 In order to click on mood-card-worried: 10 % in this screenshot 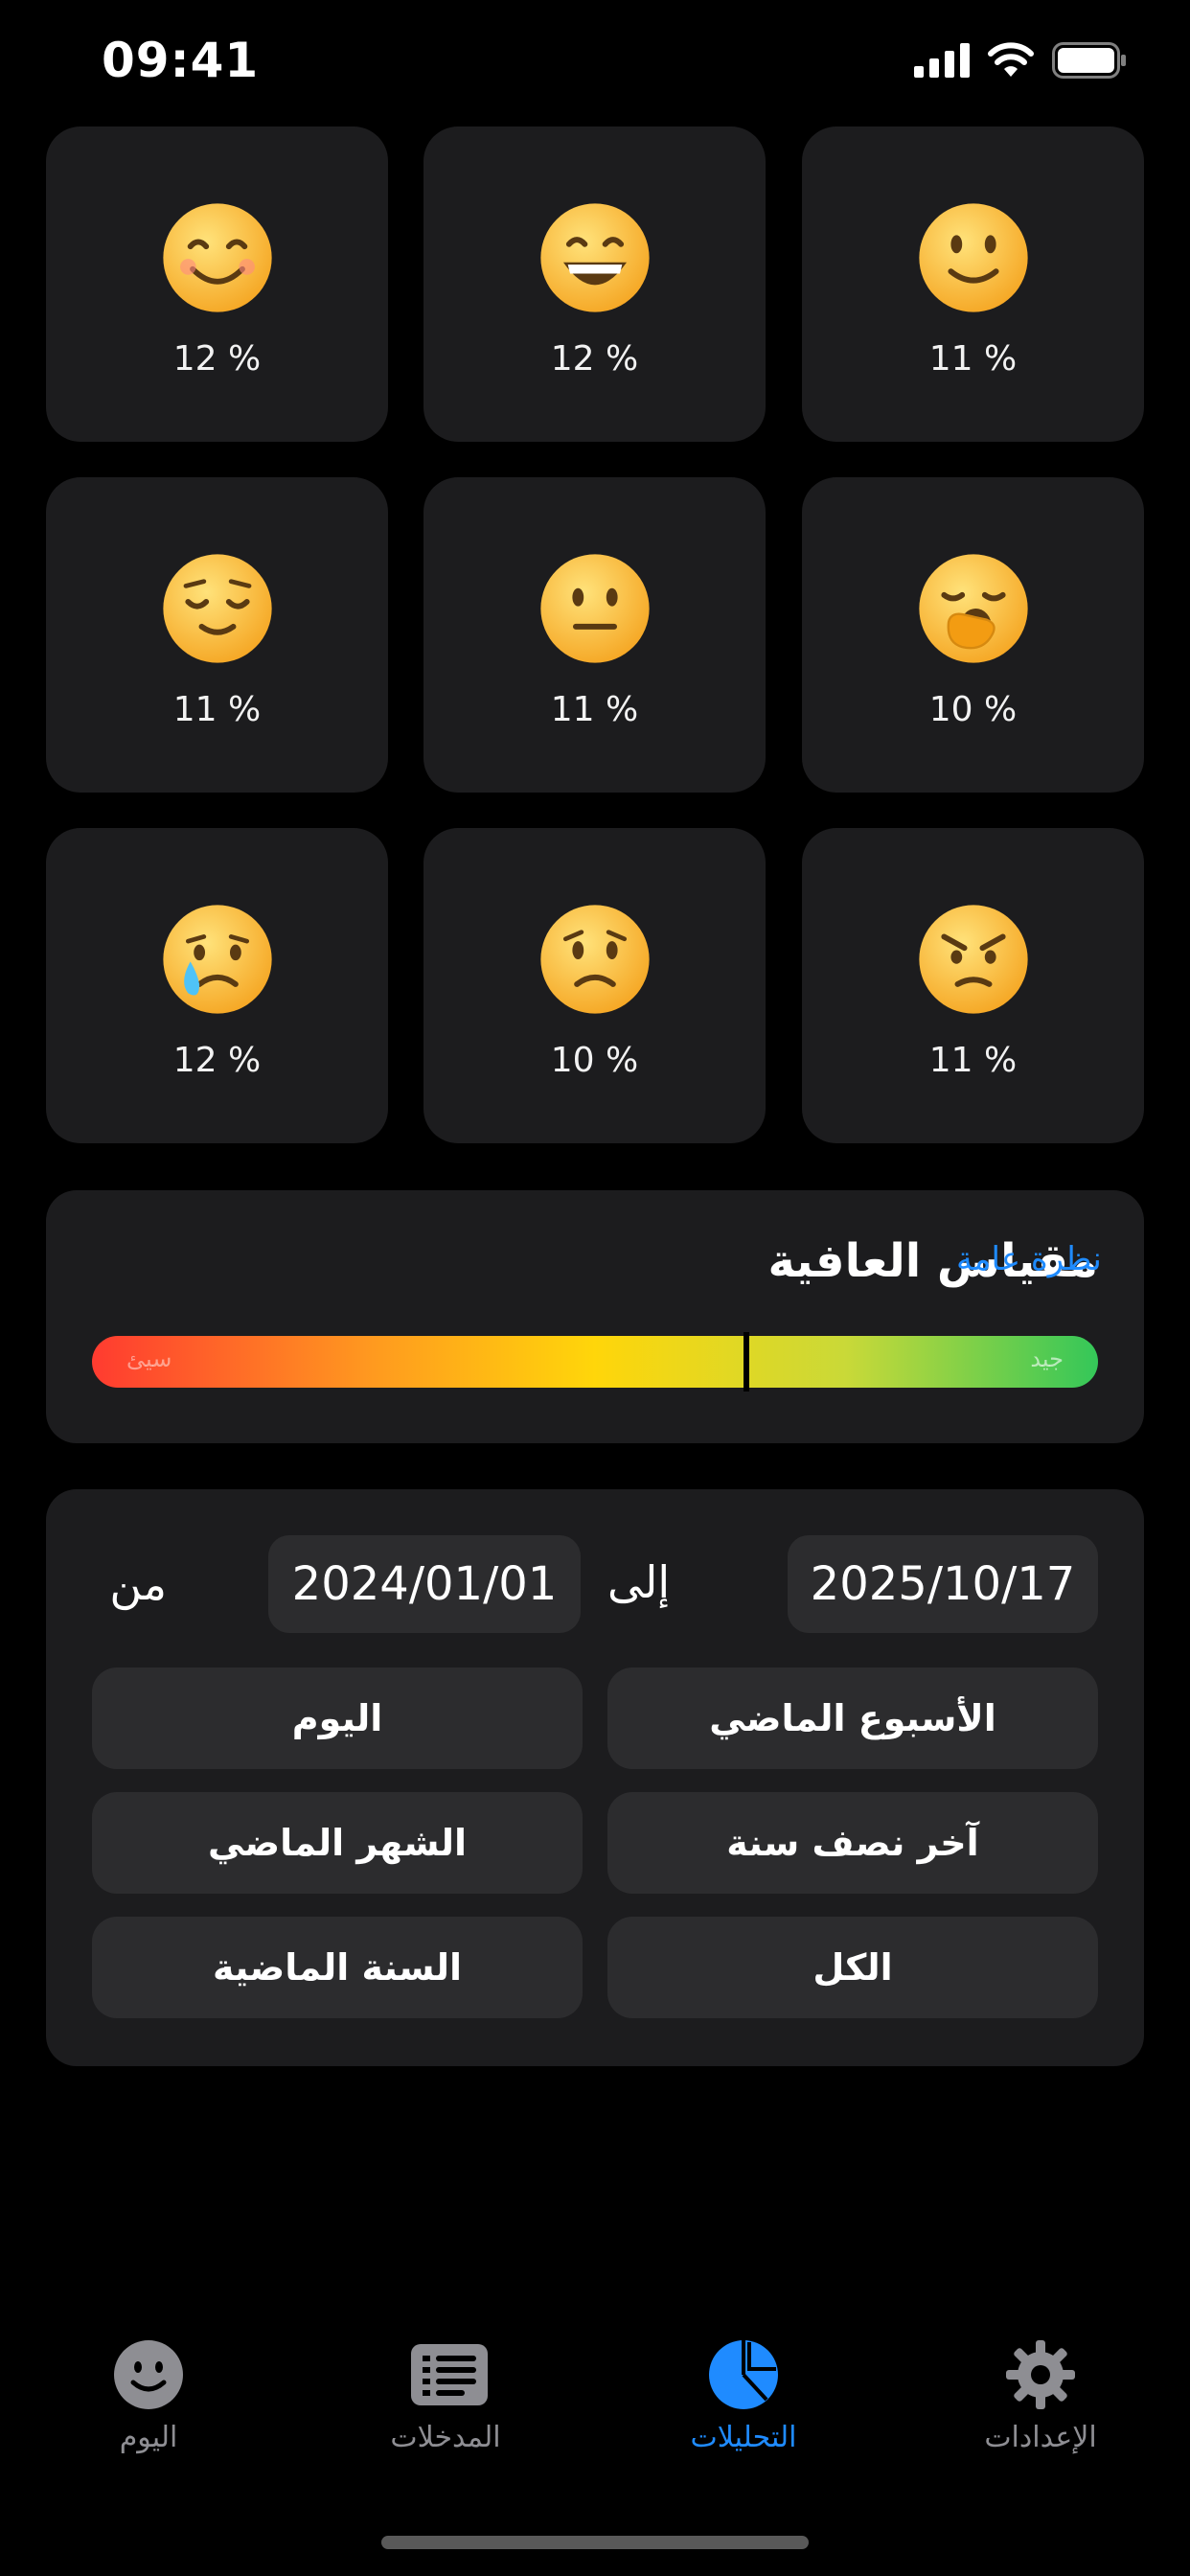, I will do `click(594, 985)`.